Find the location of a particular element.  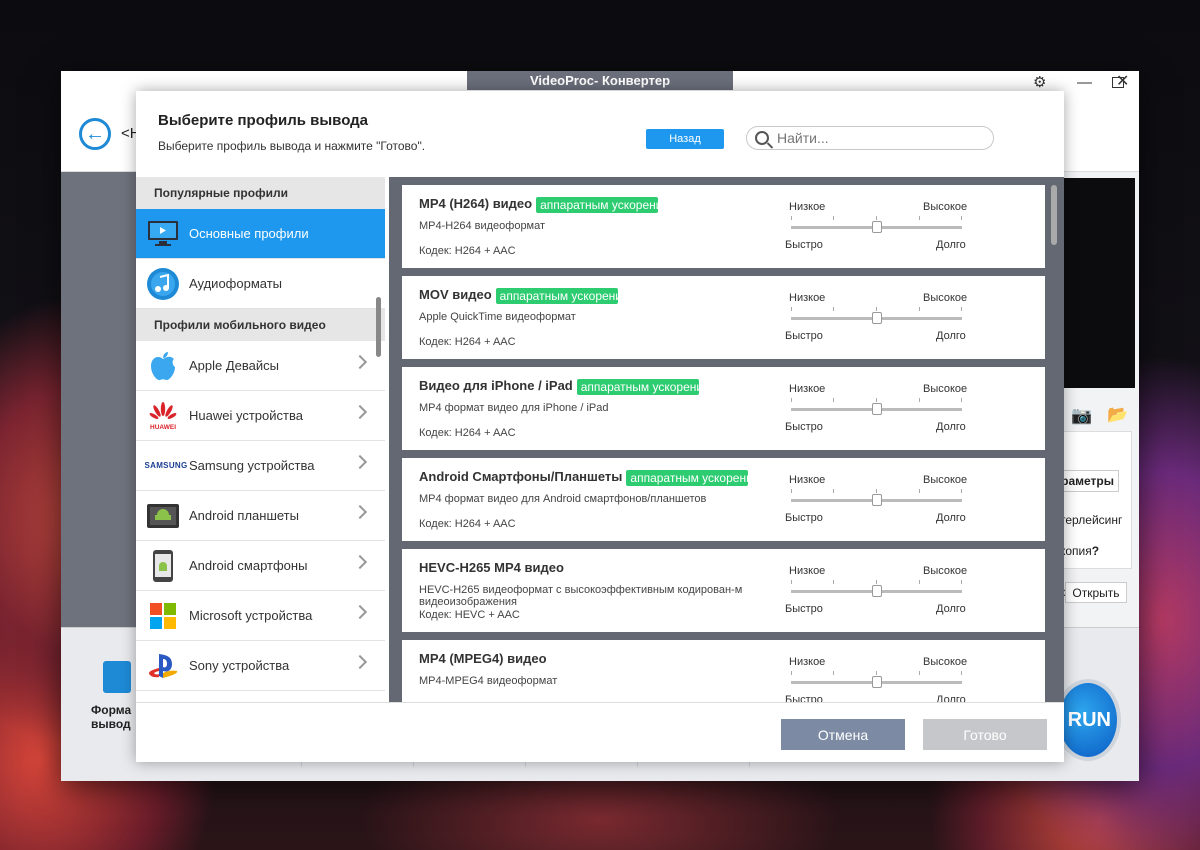

copy-label: копия? is located at coordinates (1079, 551).